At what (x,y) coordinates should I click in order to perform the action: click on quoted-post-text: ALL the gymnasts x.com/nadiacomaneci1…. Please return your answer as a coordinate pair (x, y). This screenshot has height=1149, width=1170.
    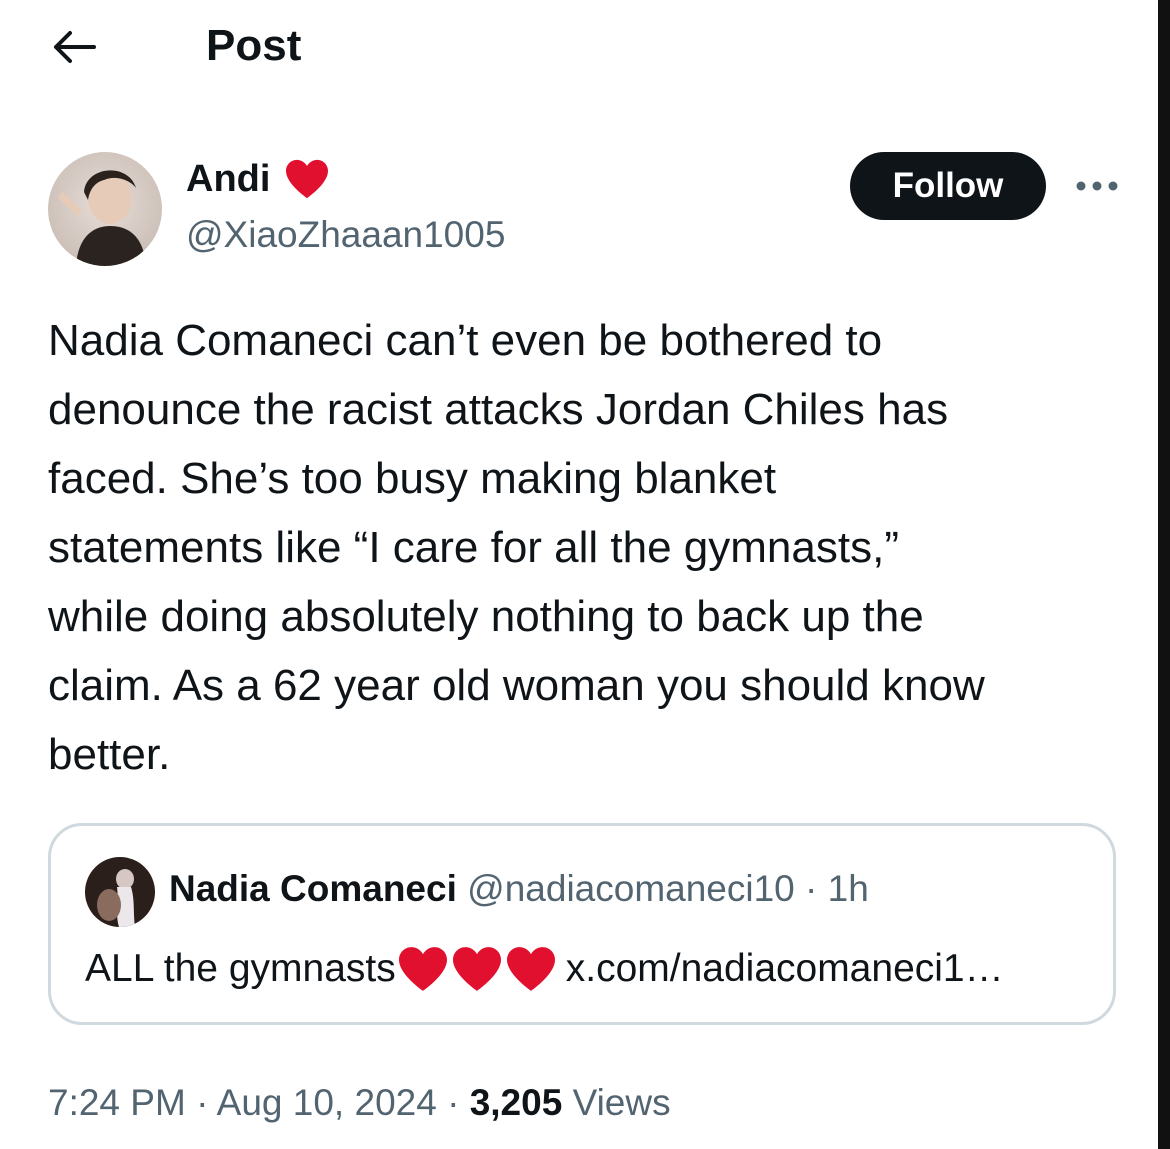
    Looking at the image, I should click on (544, 969).